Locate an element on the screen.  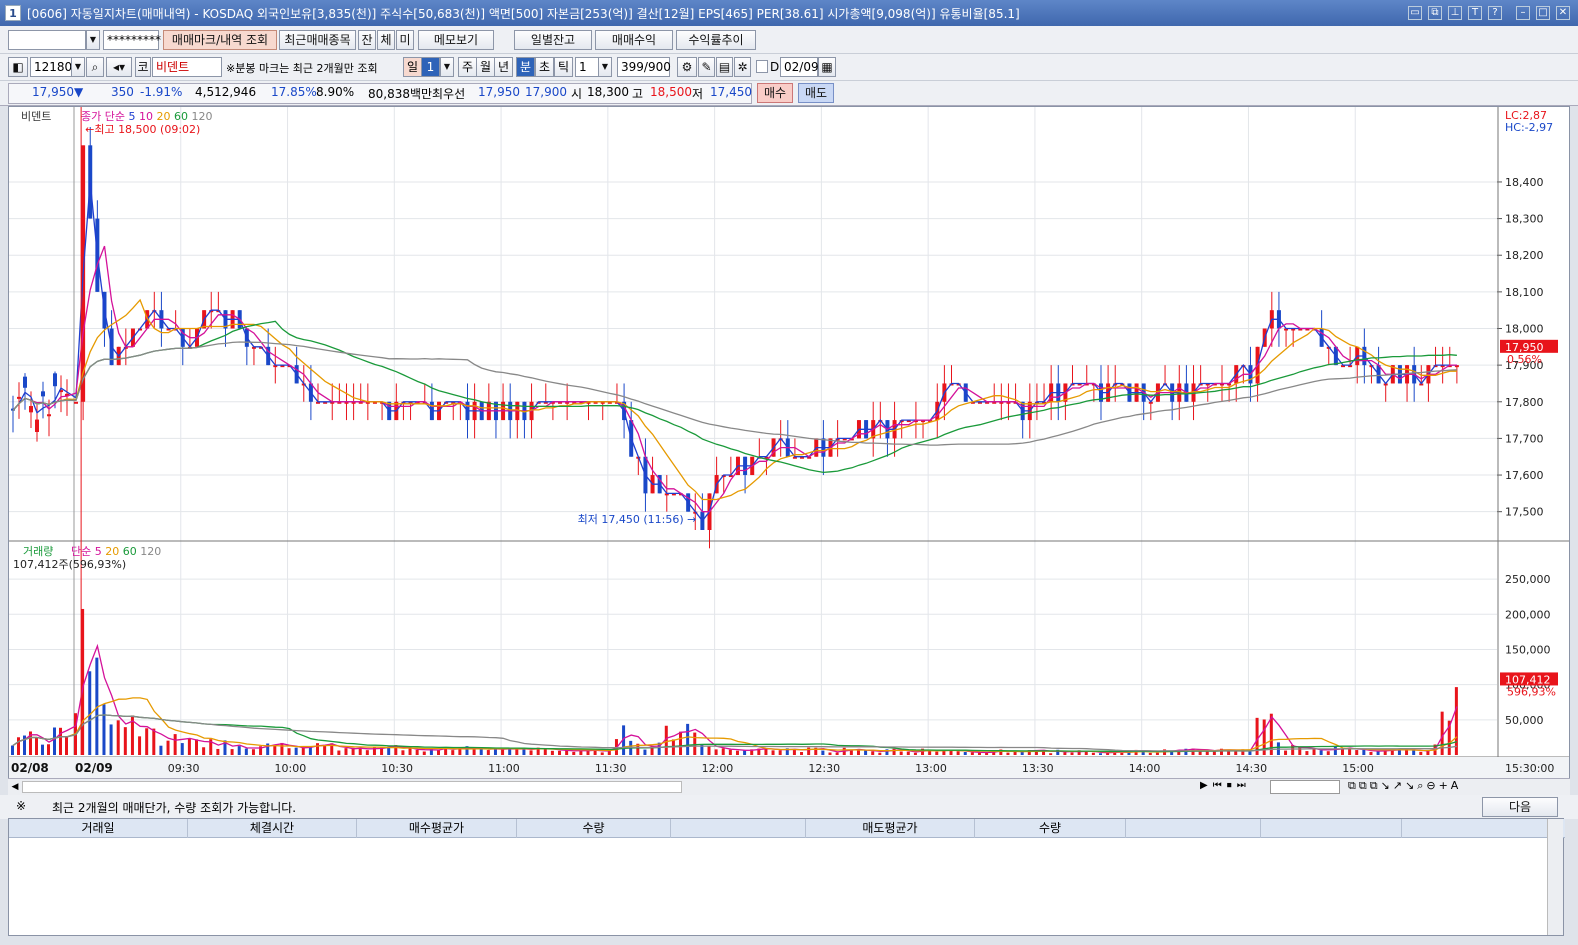
font-icon: T is located at coordinates (1475, 13).